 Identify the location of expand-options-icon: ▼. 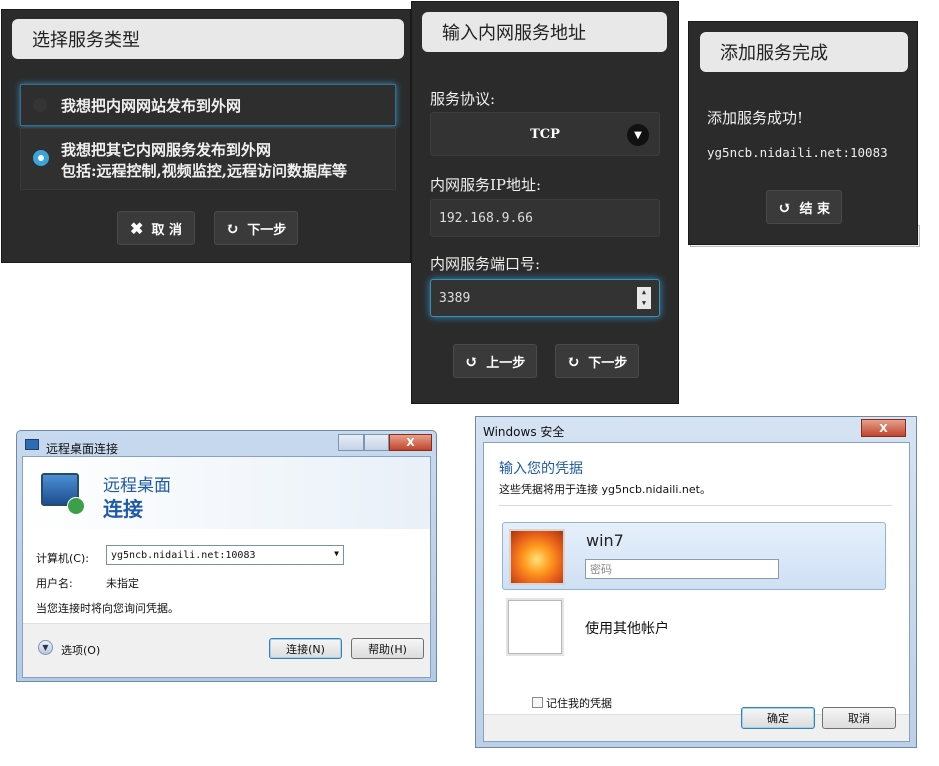
(45, 647).